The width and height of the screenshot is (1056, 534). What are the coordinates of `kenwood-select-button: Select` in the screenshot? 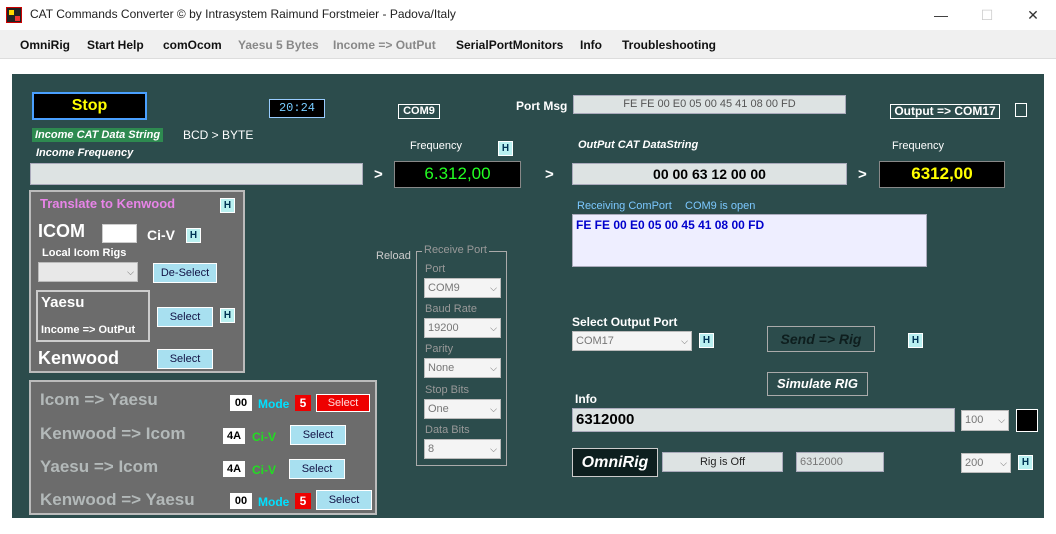 It's located at (185, 359).